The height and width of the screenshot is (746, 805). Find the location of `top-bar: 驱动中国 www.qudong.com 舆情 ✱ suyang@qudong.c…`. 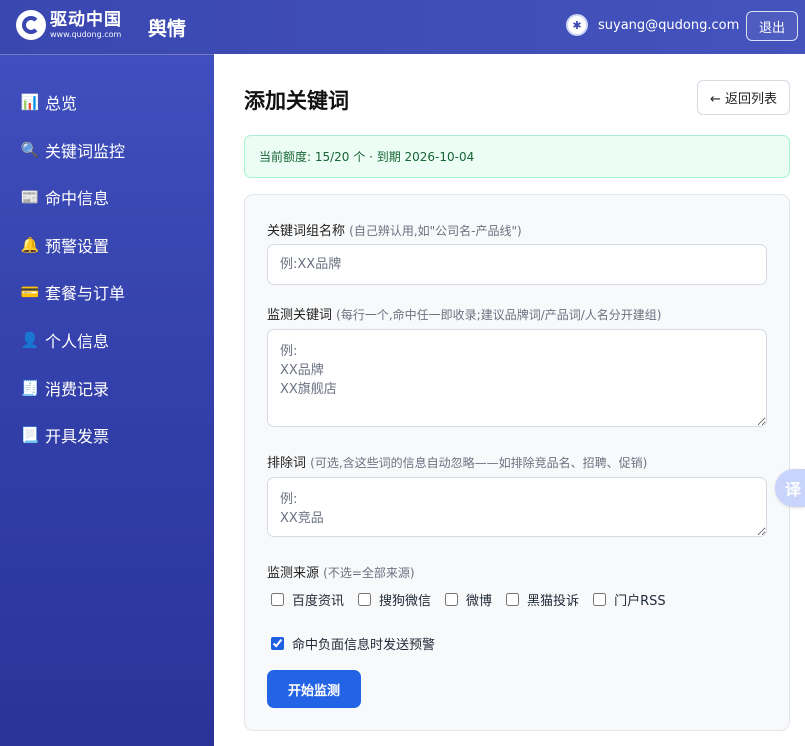

top-bar: 驱动中国 www.qudong.com 舆情 ✱ suyang@qudong.c… is located at coordinates (402, 27).